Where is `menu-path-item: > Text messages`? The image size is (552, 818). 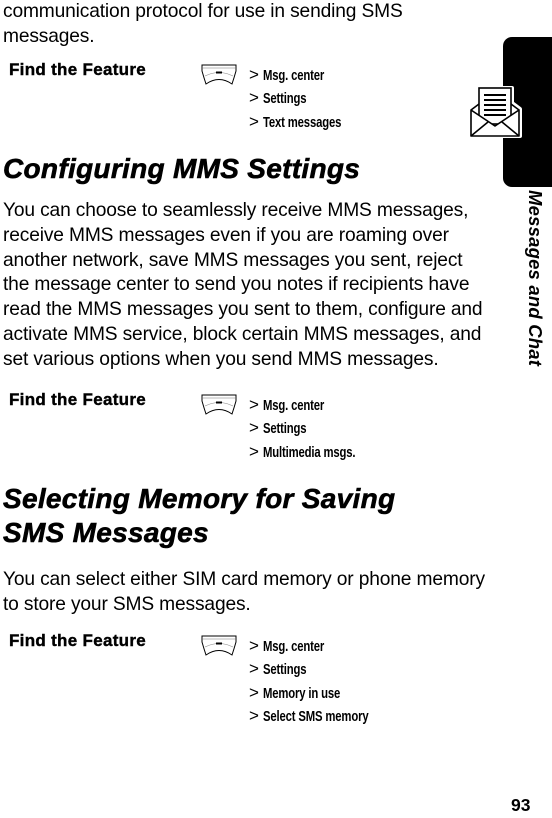 menu-path-item: > Text messages is located at coordinates (306, 121).